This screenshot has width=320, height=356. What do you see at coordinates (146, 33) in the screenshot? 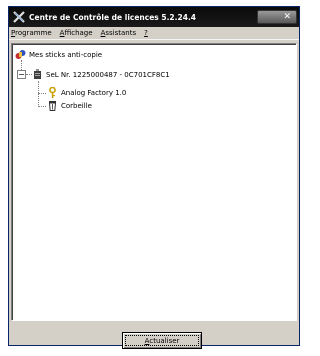
I see `menu-help: ?` at bounding box center [146, 33].